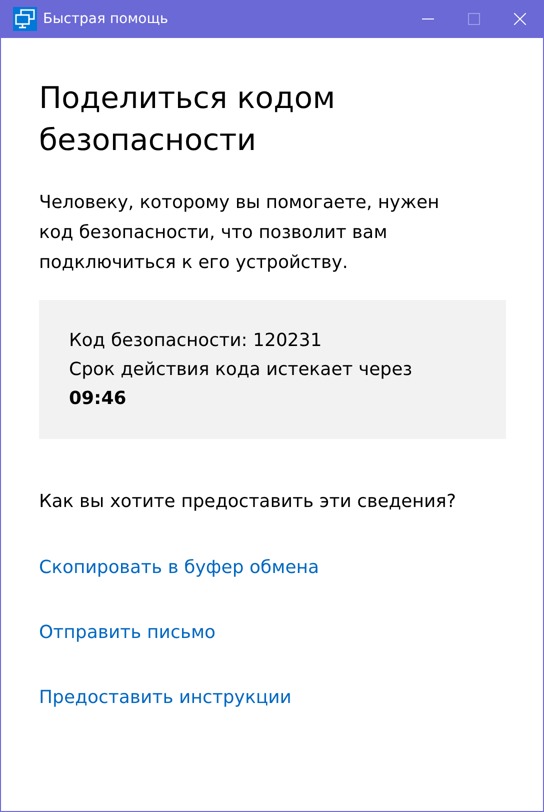 This screenshot has width=544, height=812. What do you see at coordinates (187, 120) in the screenshot?
I see `page-heading: Поделиться кодом безопасности` at bounding box center [187, 120].